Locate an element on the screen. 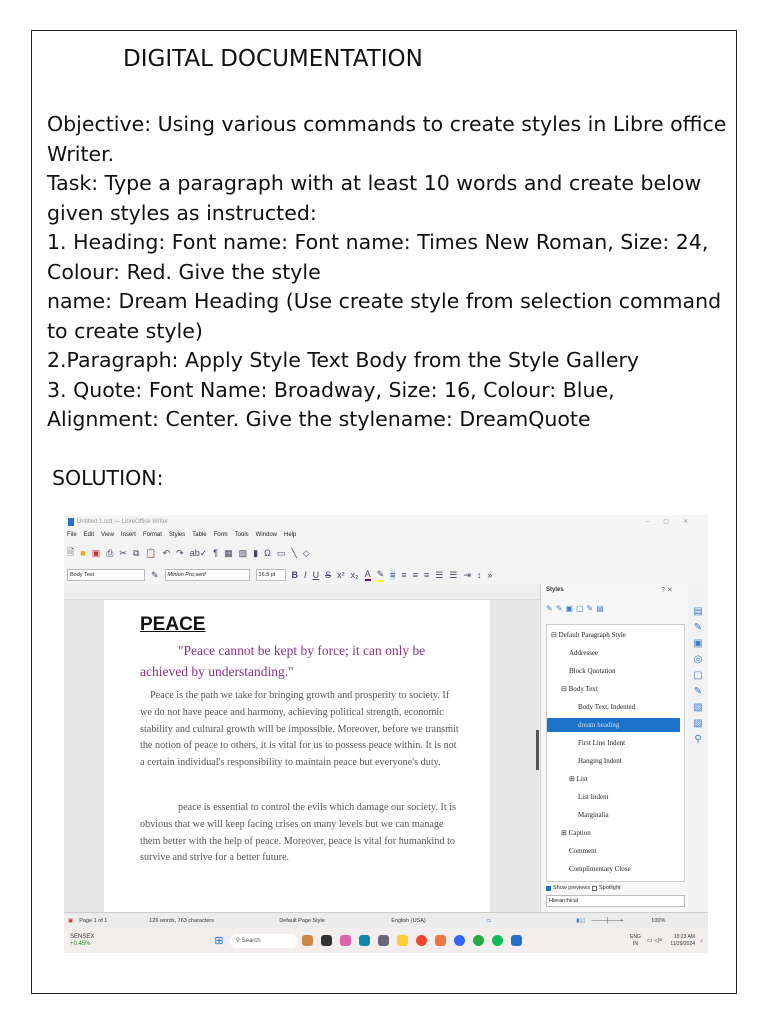 This screenshot has width=768, height=1024. special-char-icon: Ω is located at coordinates (267, 553).